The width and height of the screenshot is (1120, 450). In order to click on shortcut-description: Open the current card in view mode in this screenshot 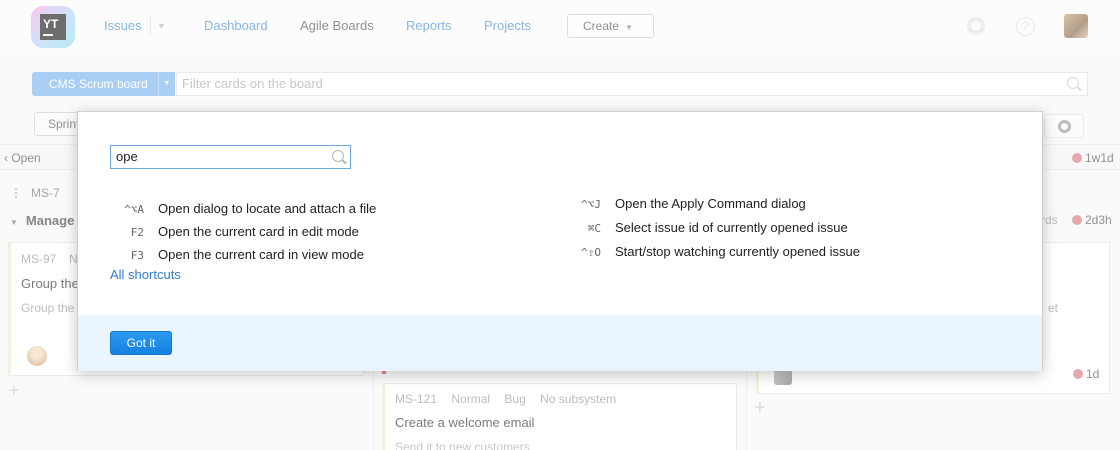, I will do `click(261, 254)`.